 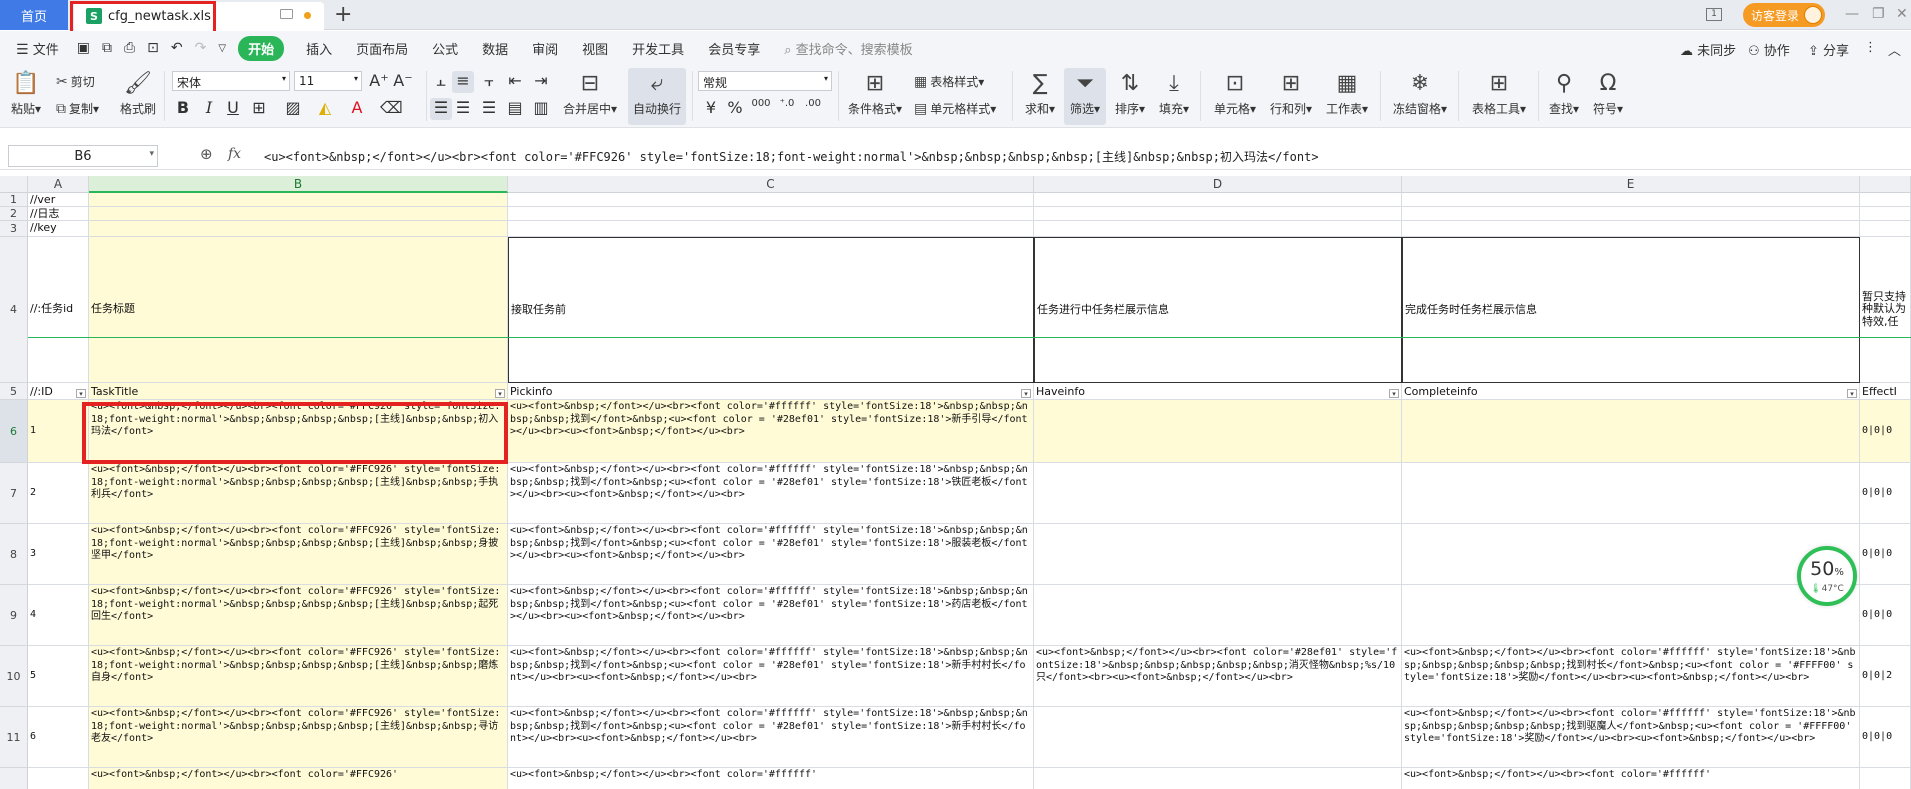 What do you see at coordinates (955, 108) in the screenshot?
I see `cell-style-button: ▤ 单元格样式▾` at bounding box center [955, 108].